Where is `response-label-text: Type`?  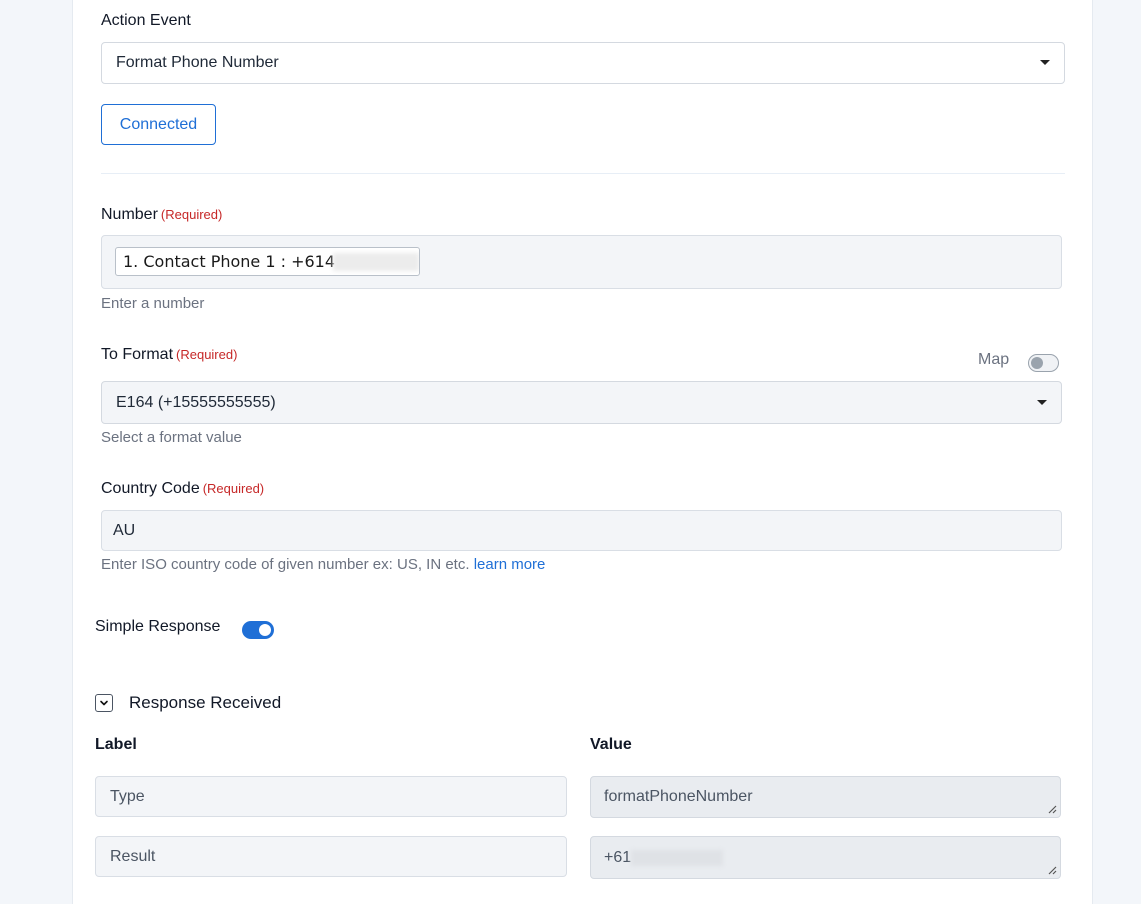
response-label-text: Type is located at coordinates (127, 796).